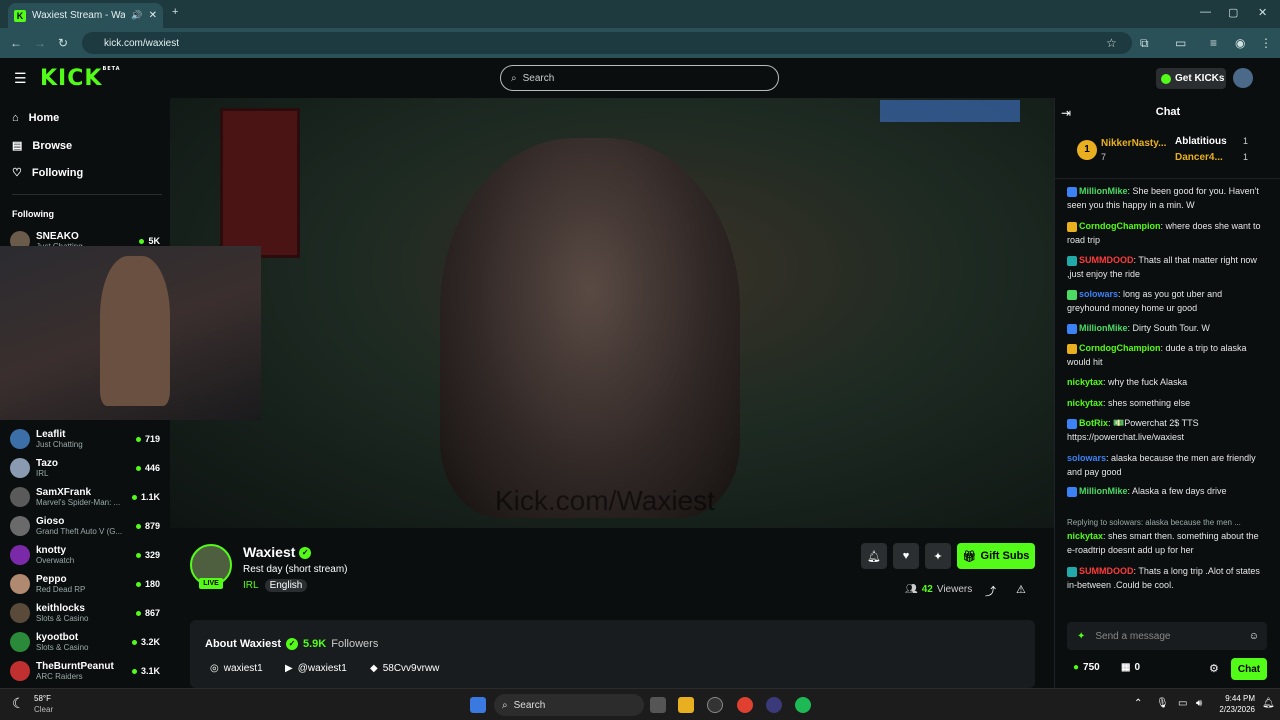 Image resolution: width=1280 pixels, height=720 pixels. Describe the element at coordinates (146, 671) in the screenshot. I see `following-viewers: 3.1K` at that location.